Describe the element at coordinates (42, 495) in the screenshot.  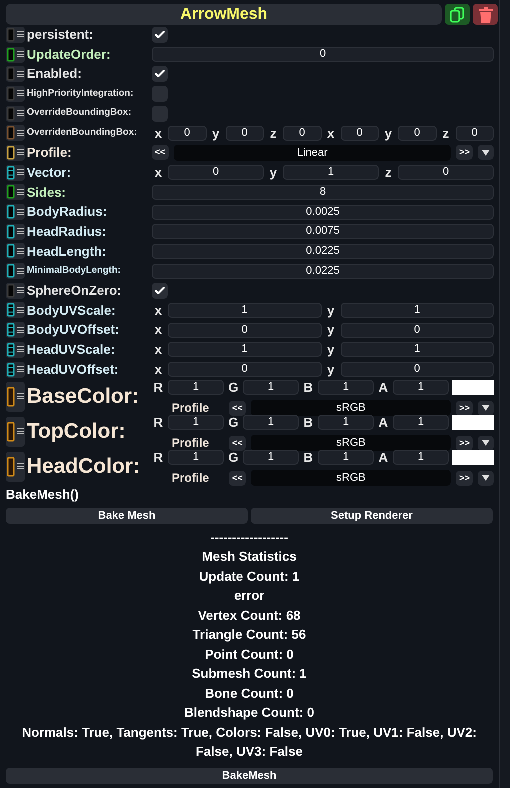
I see `method-label: BakeMesh()` at that location.